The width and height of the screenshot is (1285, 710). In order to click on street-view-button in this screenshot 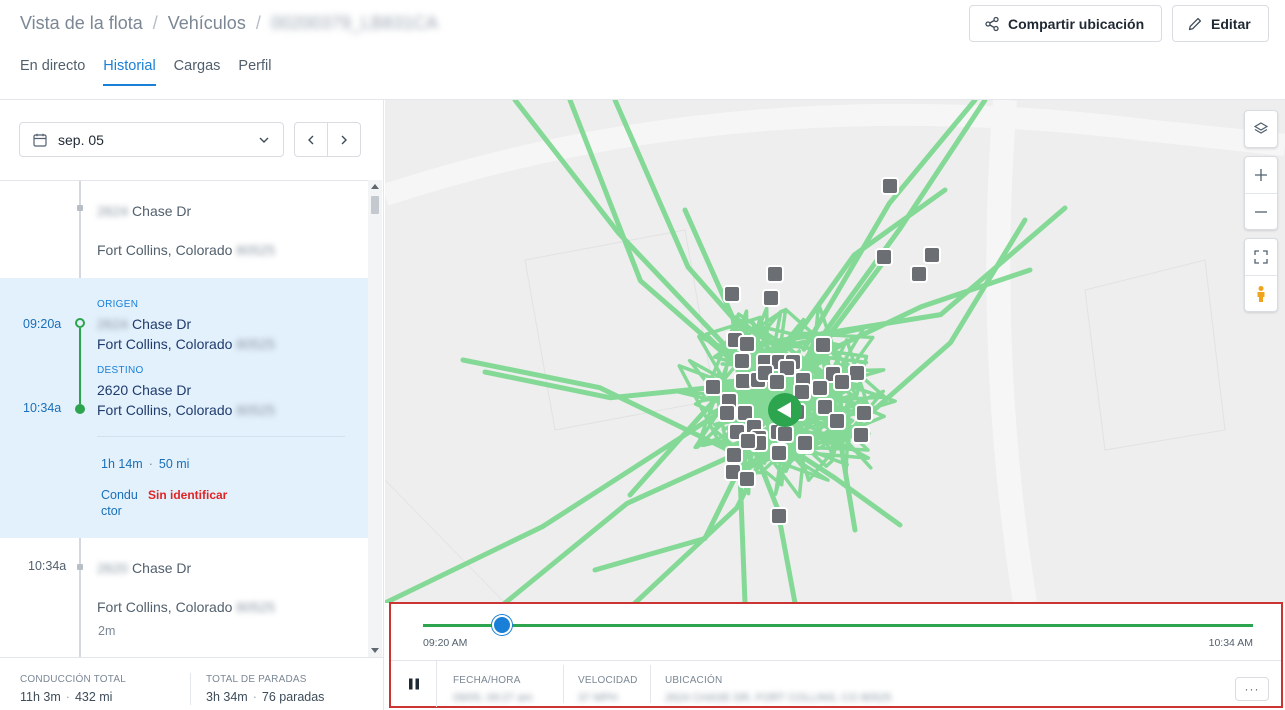, I will do `click(1261, 293)`.